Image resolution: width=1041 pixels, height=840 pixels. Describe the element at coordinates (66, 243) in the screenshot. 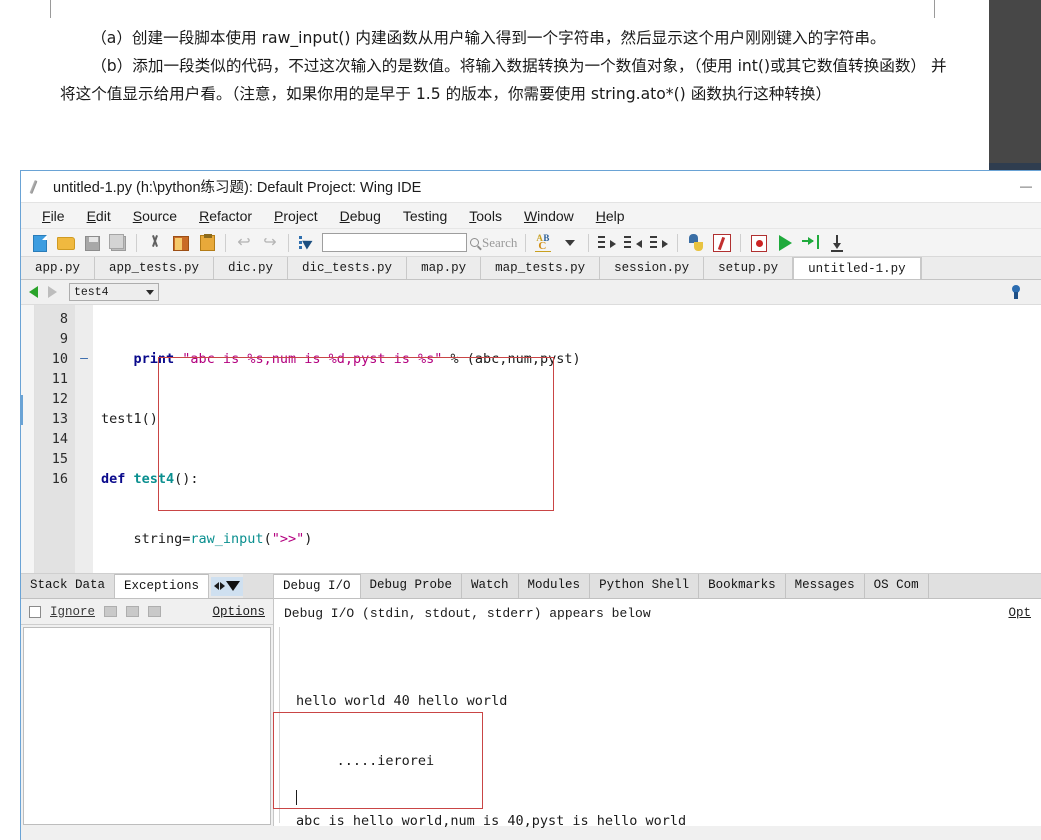

I see `open-folder-icon` at that location.